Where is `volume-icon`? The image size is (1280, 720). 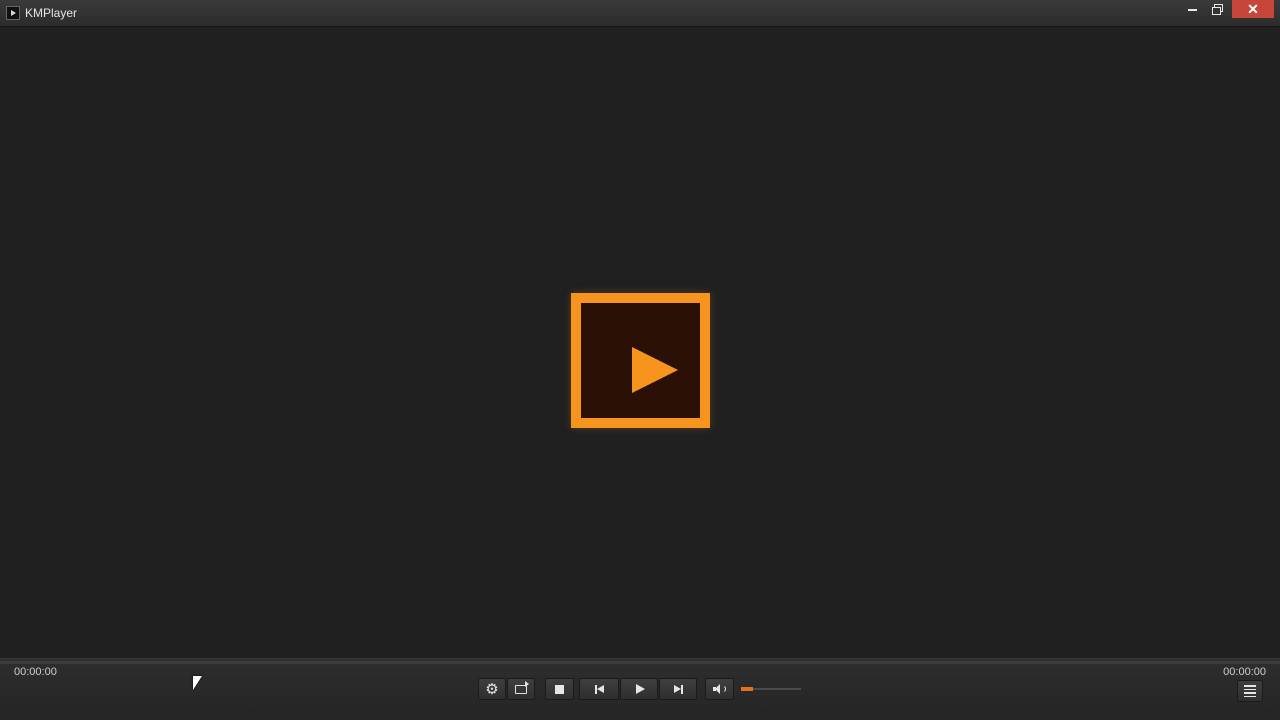
volume-icon is located at coordinates (719, 689).